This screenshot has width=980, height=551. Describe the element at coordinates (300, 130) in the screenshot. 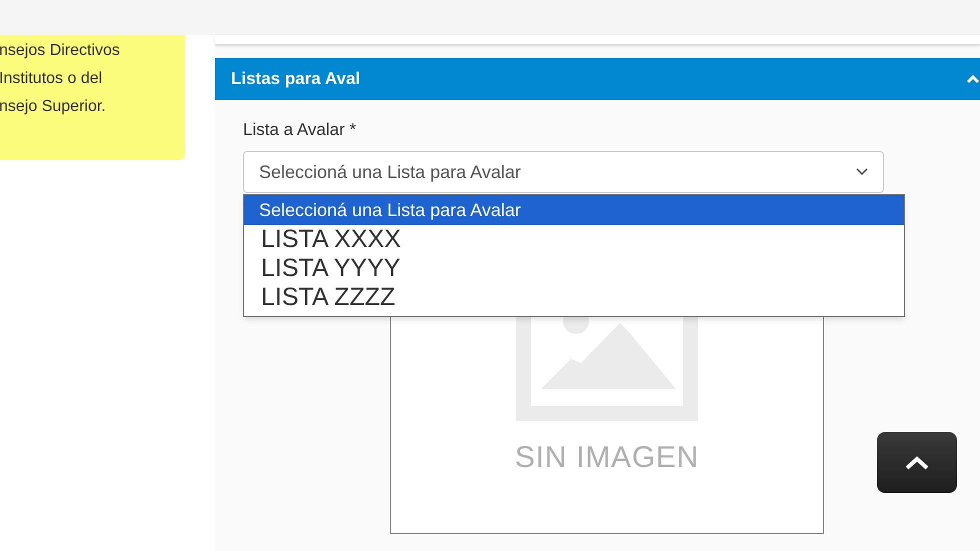

I see `field-label: Lista a Avalar *` at that location.